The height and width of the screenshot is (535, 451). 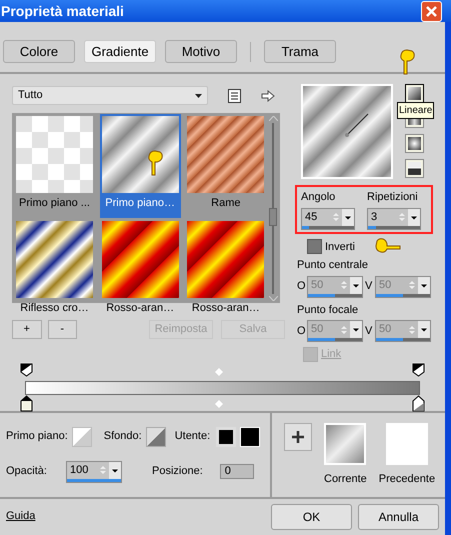 I want to click on field-value: 100, so click(x=79, y=470).